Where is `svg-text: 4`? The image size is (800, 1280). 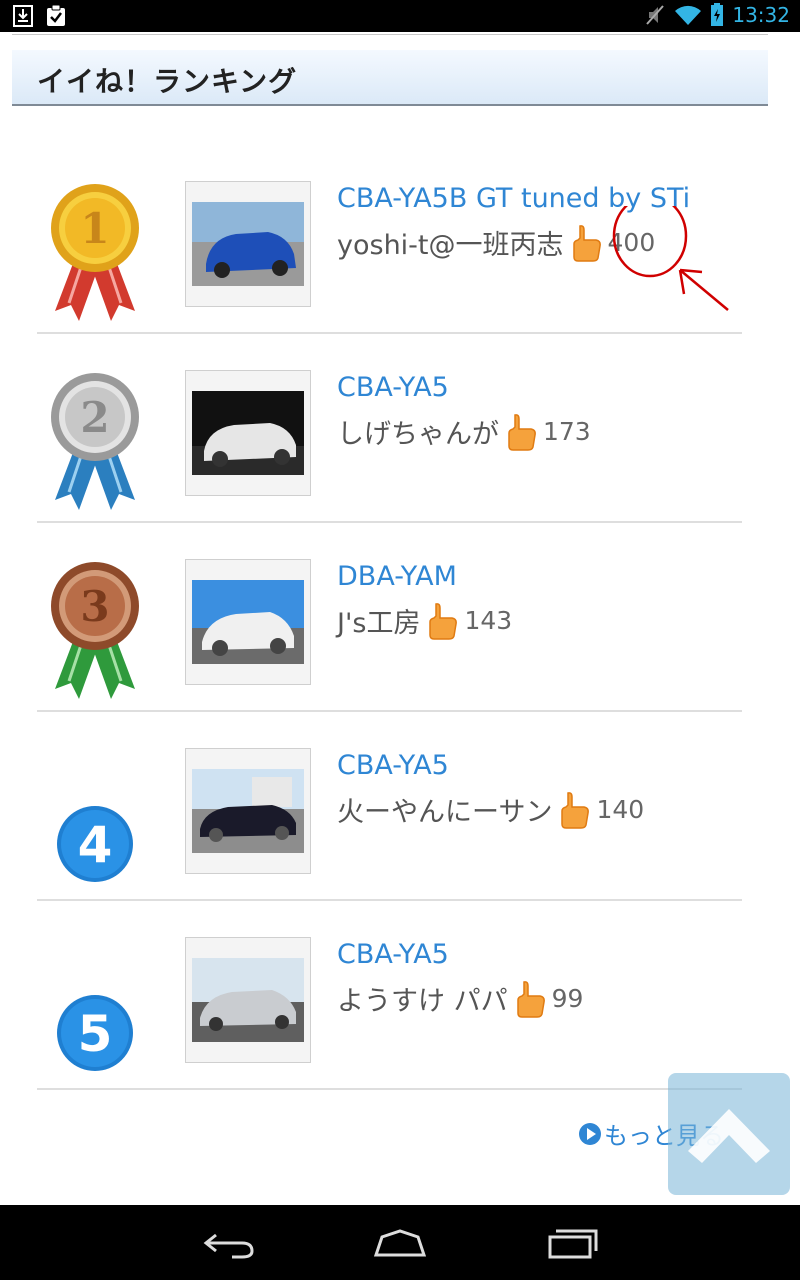 svg-text: 4 is located at coordinates (95, 845).